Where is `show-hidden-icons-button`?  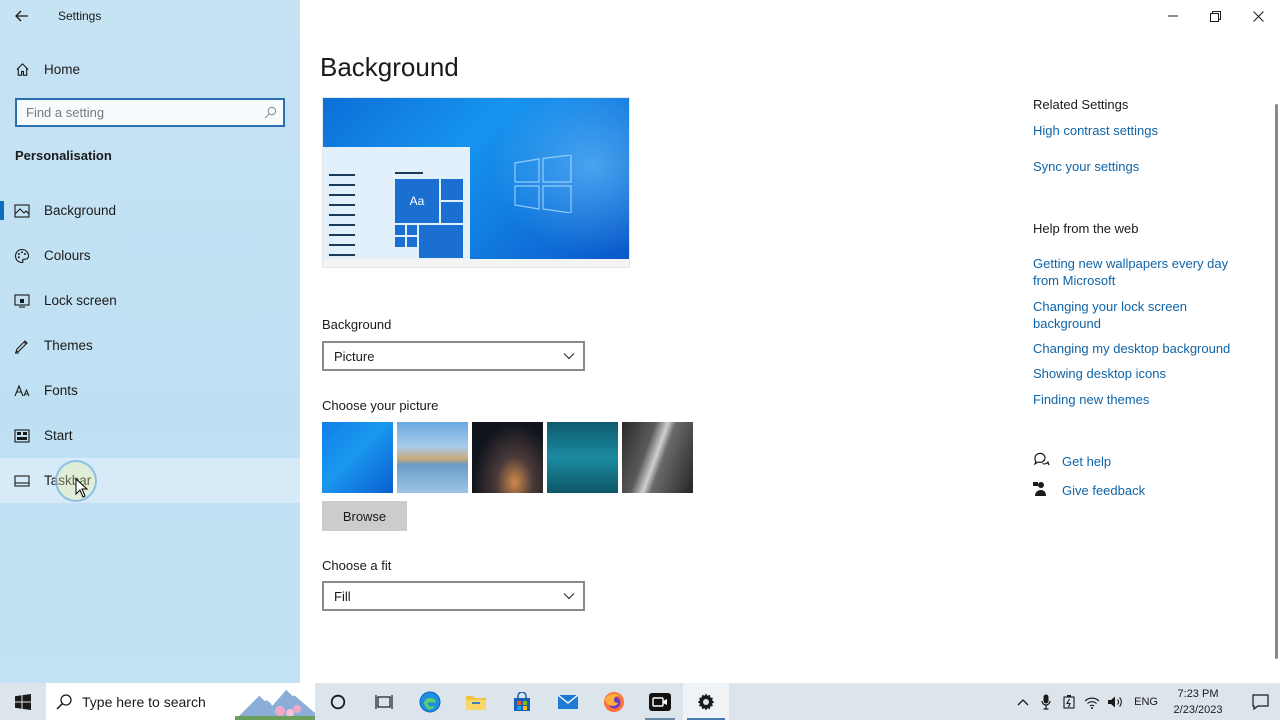 show-hidden-icons-button is located at coordinates (1022, 702).